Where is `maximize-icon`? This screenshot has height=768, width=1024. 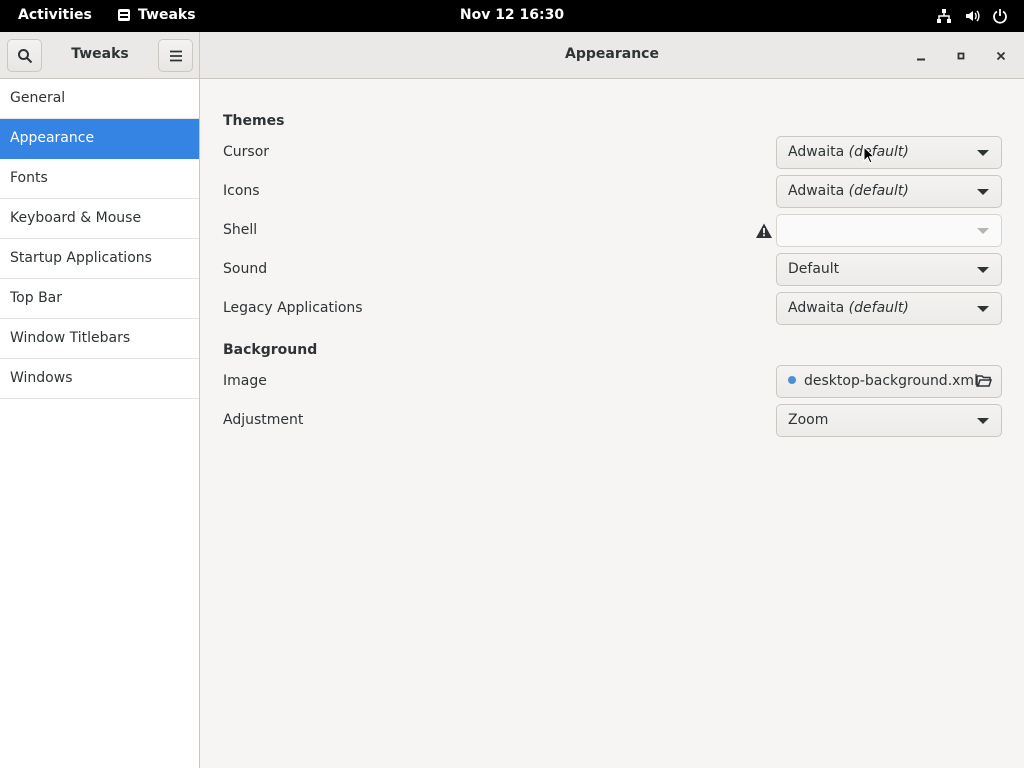
maximize-icon is located at coordinates (961, 56).